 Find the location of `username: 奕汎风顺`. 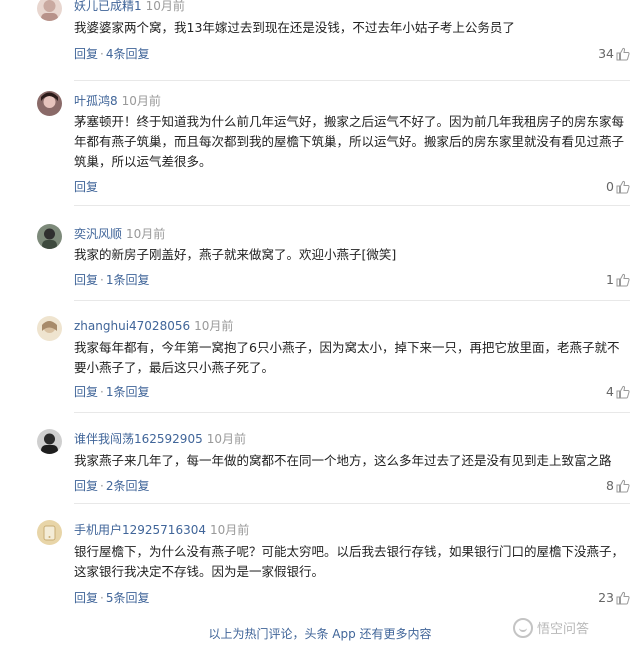

username: 奕汎风顺 is located at coordinates (98, 234).